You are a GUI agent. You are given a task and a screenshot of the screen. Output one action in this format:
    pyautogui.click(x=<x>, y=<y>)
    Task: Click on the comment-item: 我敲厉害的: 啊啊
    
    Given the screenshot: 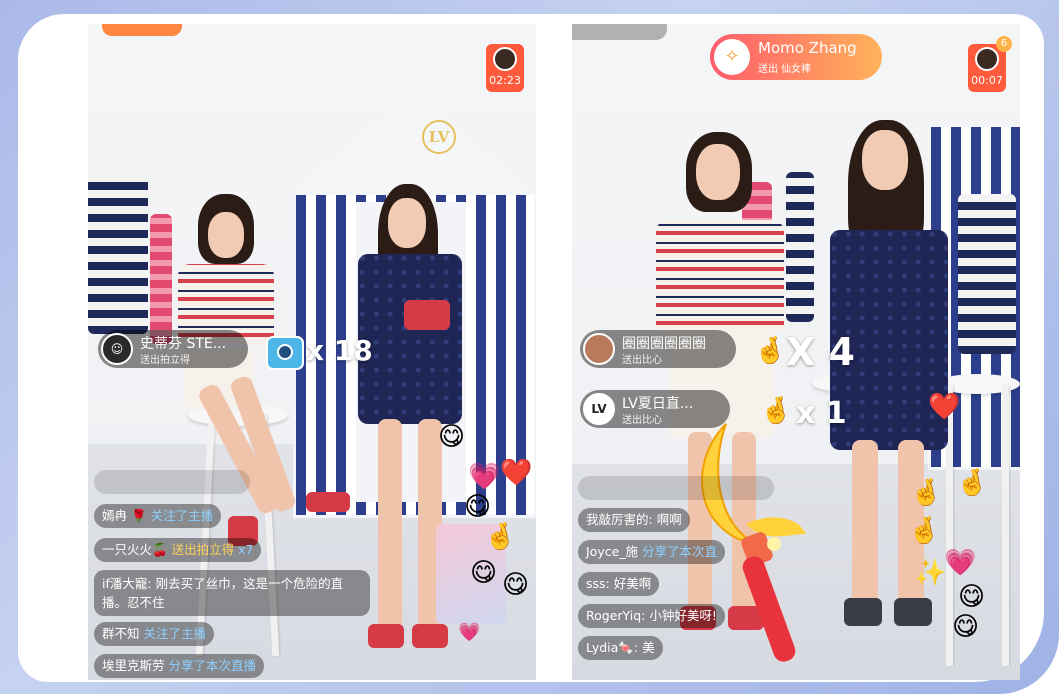 What is the action you would take?
    pyautogui.click(x=634, y=520)
    